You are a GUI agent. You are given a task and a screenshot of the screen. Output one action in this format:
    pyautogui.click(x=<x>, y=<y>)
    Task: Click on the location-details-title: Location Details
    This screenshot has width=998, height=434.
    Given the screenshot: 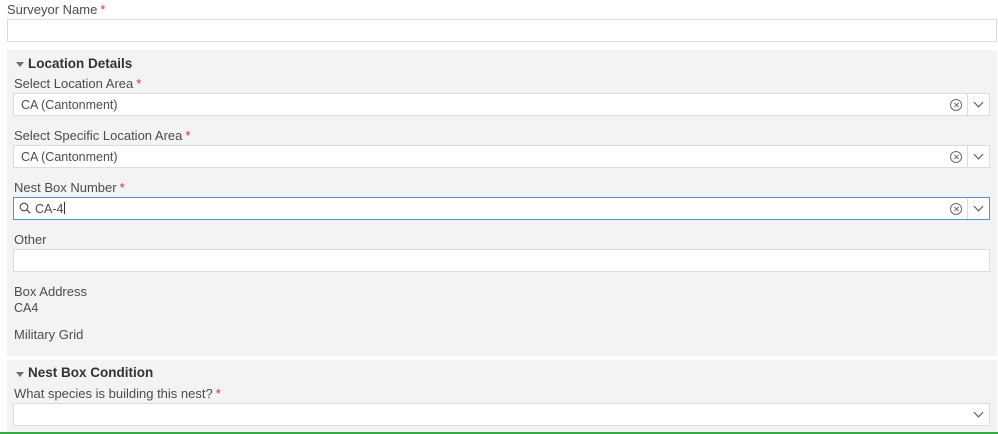 What is the action you would take?
    pyautogui.click(x=80, y=63)
    